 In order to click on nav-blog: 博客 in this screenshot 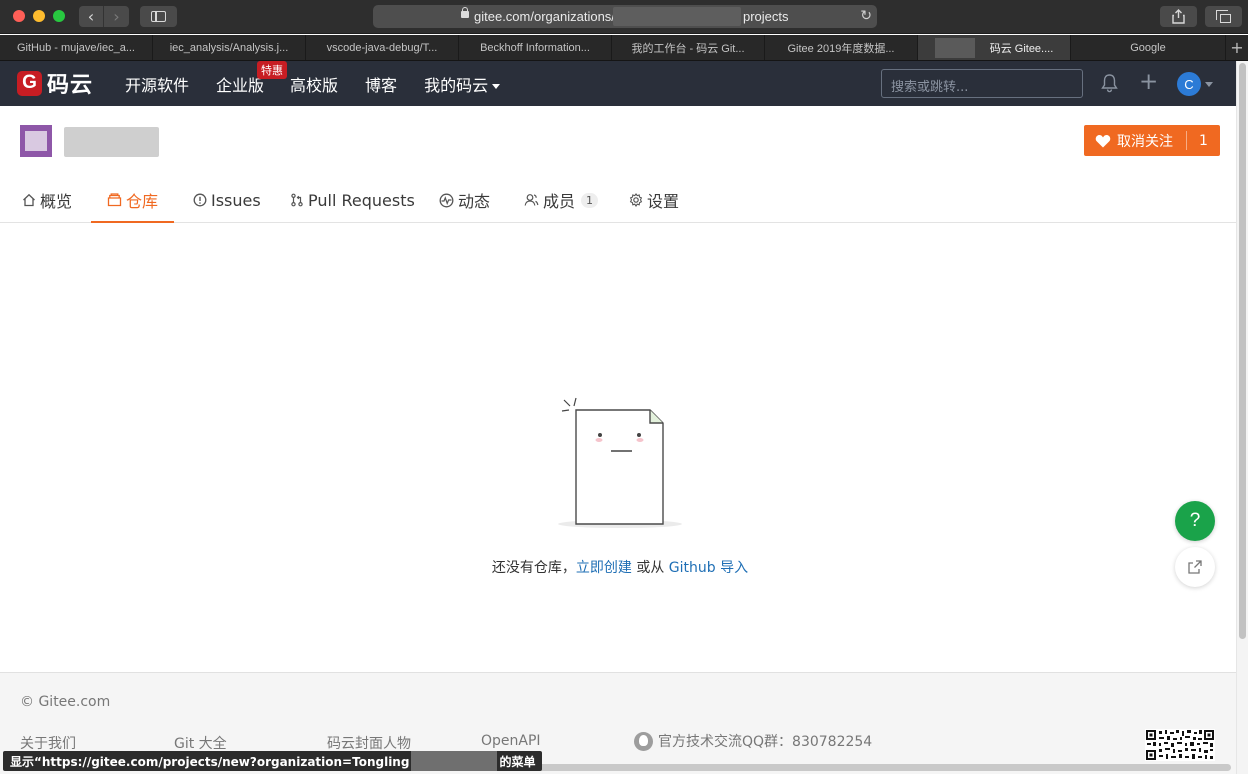, I will do `click(381, 84)`.